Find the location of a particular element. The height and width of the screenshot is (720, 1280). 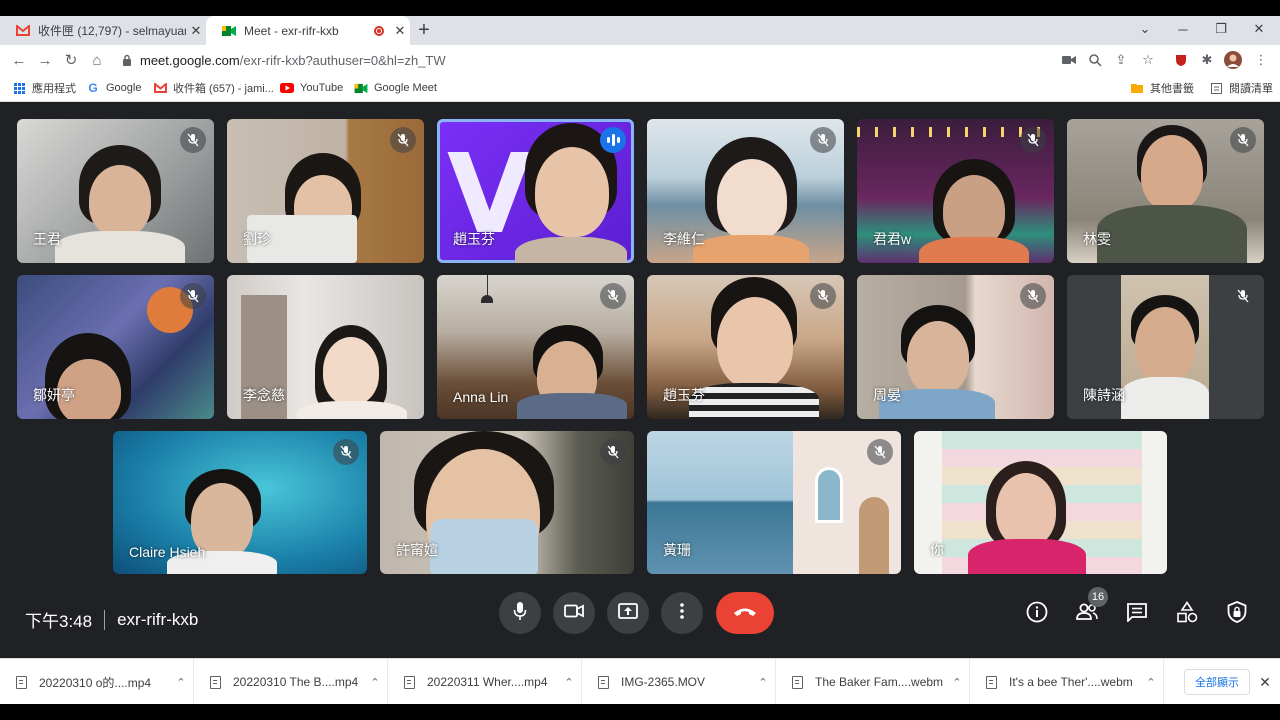

participant-name: 王君 is located at coordinates (47, 239).